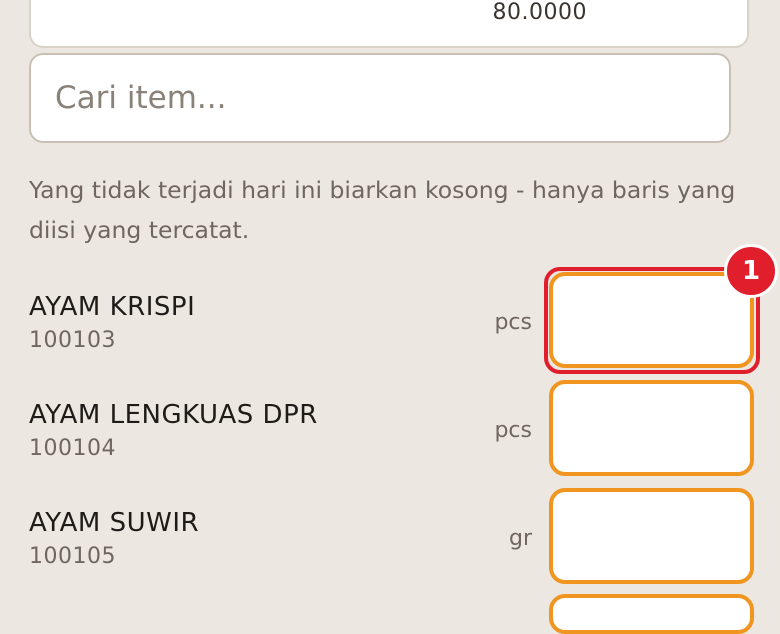 The height and width of the screenshot is (634, 780). I want to click on item-name: AYAM SUWIR, so click(114, 523).